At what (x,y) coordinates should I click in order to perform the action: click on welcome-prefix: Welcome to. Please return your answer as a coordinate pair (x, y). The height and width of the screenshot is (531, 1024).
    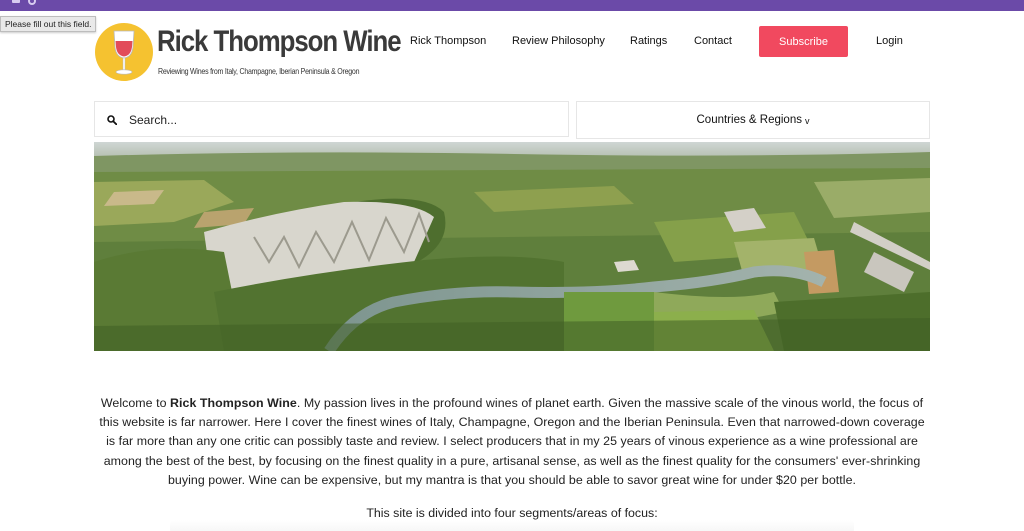
    Looking at the image, I should click on (135, 403).